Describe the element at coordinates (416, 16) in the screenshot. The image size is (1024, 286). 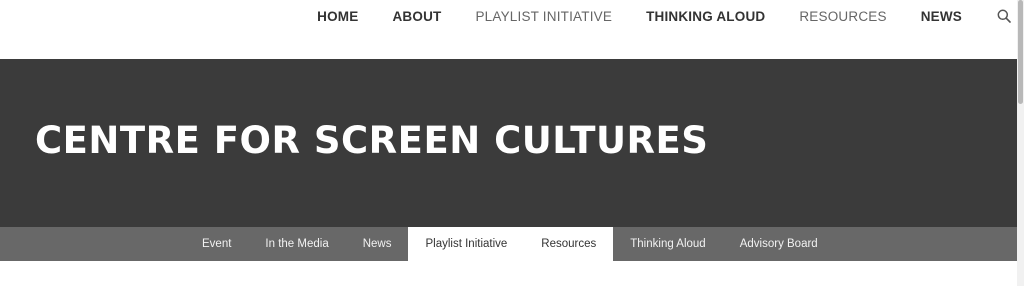
I see `nav-about-link: ABOUT` at that location.